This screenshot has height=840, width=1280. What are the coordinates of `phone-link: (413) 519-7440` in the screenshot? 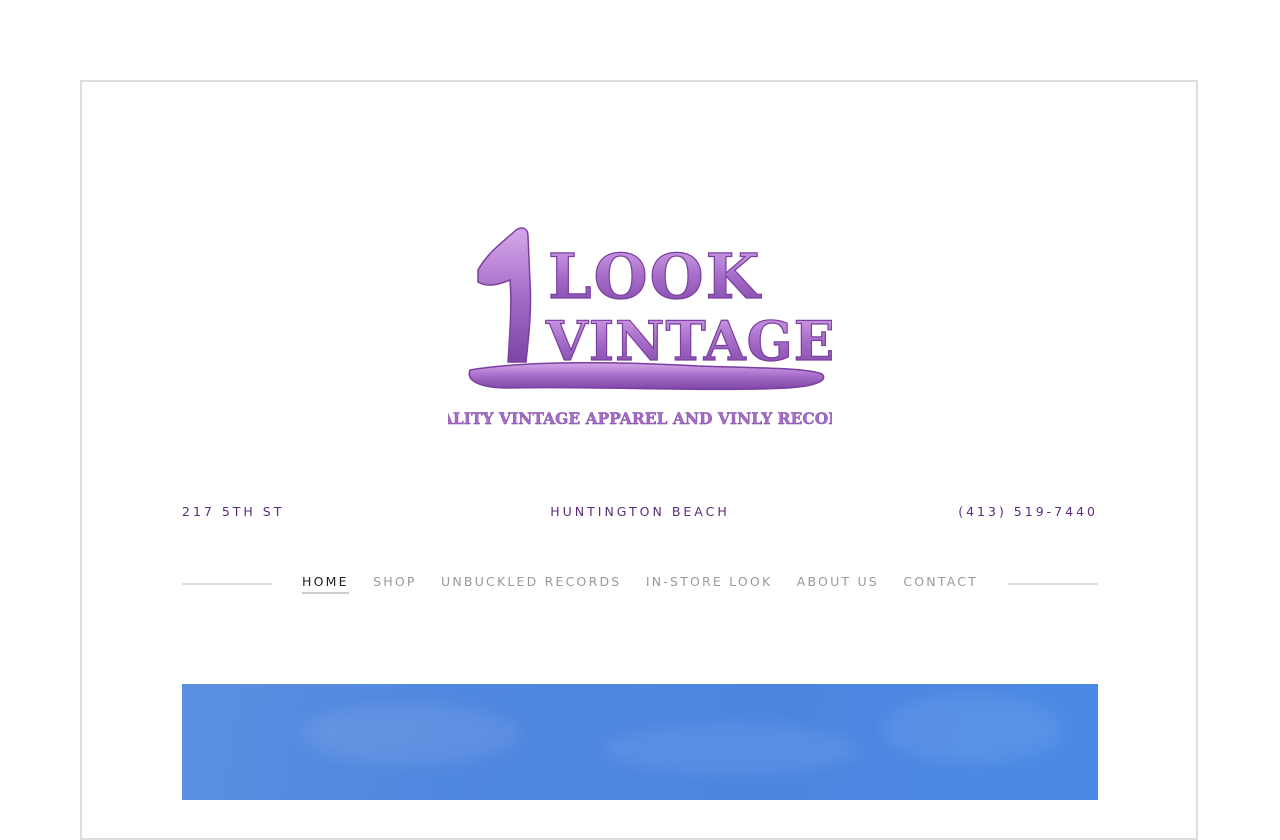 It's located at (1028, 511).